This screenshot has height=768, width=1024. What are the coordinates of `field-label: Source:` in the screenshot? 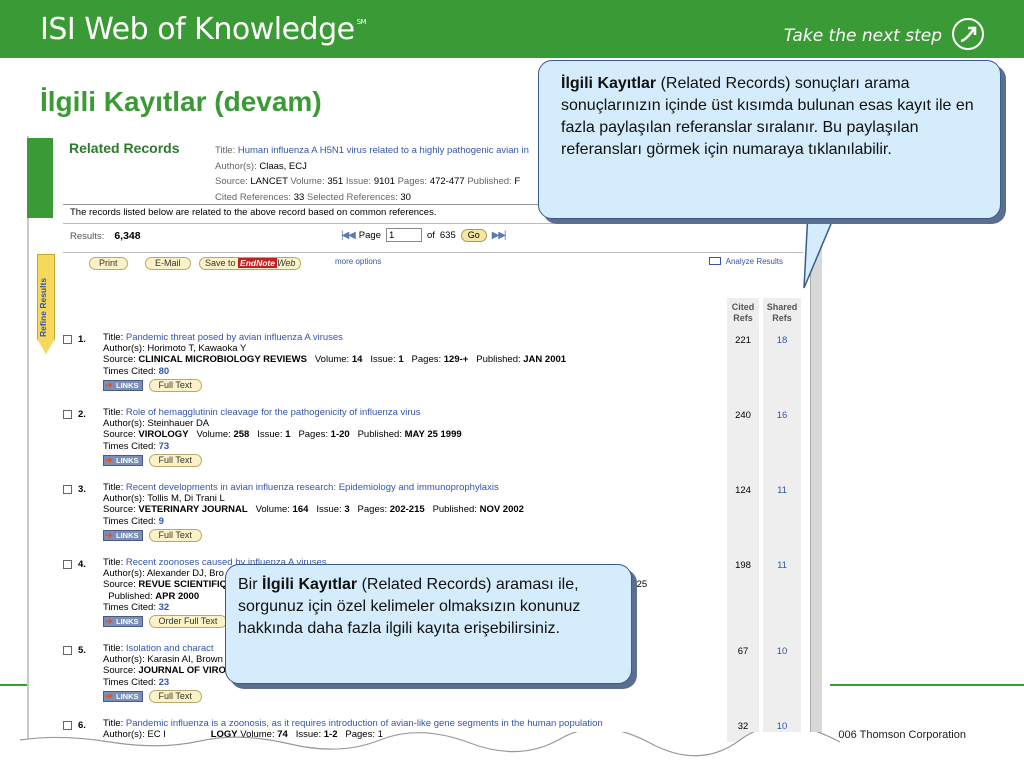 It's located at (119, 585).